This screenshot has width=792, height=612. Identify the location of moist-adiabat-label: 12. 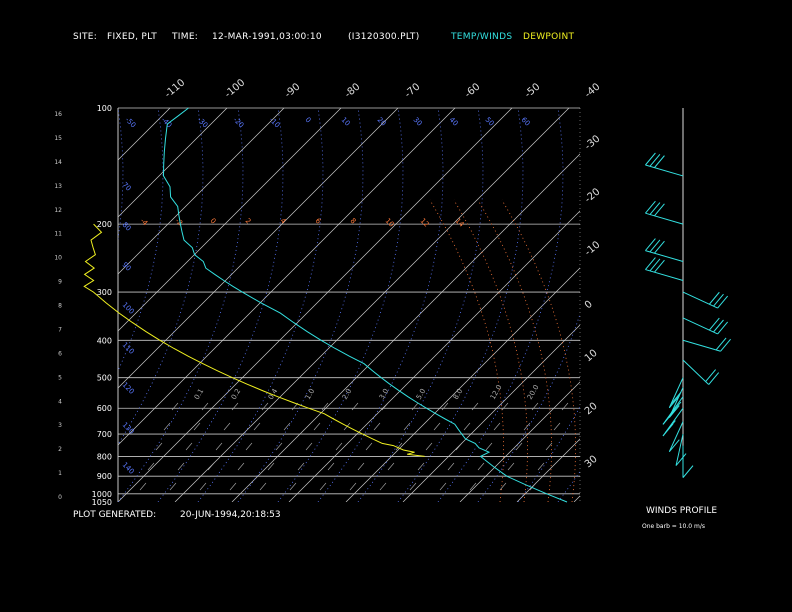
(425, 223).